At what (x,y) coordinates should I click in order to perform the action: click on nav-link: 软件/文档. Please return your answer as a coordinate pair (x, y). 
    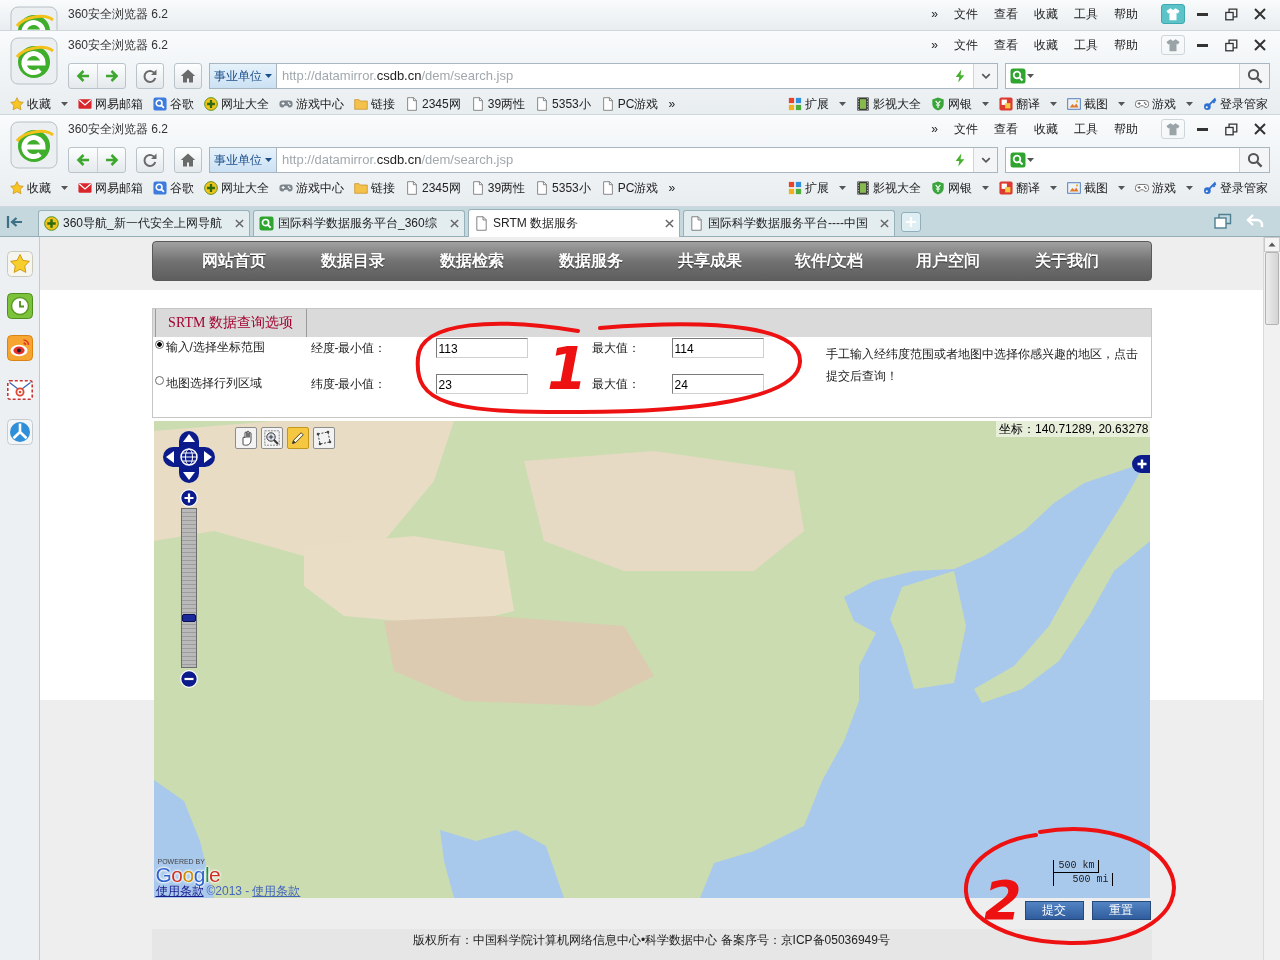
    Looking at the image, I should click on (829, 261).